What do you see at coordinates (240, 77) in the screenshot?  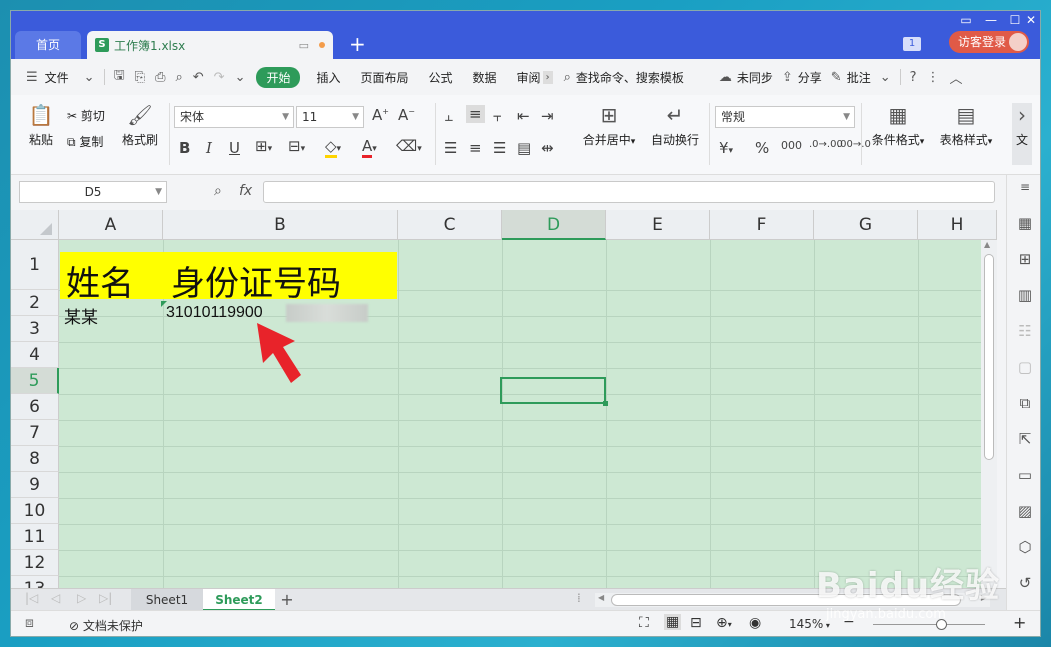 I see `customize-dropdown-icon: ⌄` at bounding box center [240, 77].